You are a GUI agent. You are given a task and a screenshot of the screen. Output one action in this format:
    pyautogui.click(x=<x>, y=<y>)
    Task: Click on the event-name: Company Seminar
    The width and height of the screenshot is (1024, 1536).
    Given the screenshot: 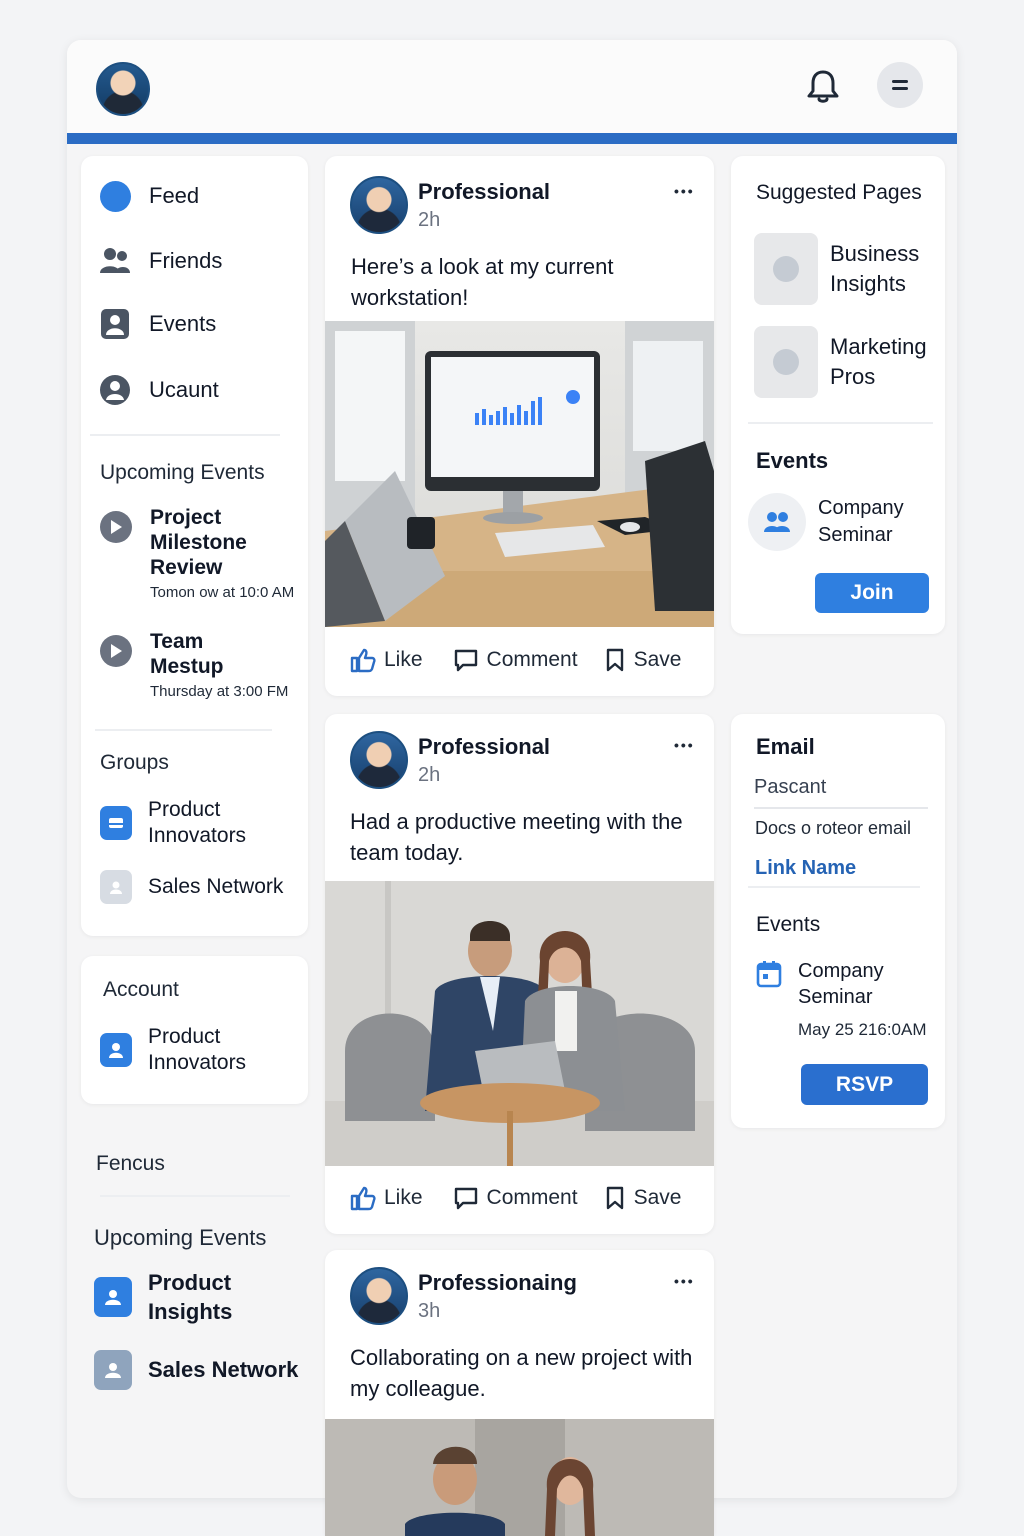 What is the action you would take?
    pyautogui.click(x=861, y=521)
    